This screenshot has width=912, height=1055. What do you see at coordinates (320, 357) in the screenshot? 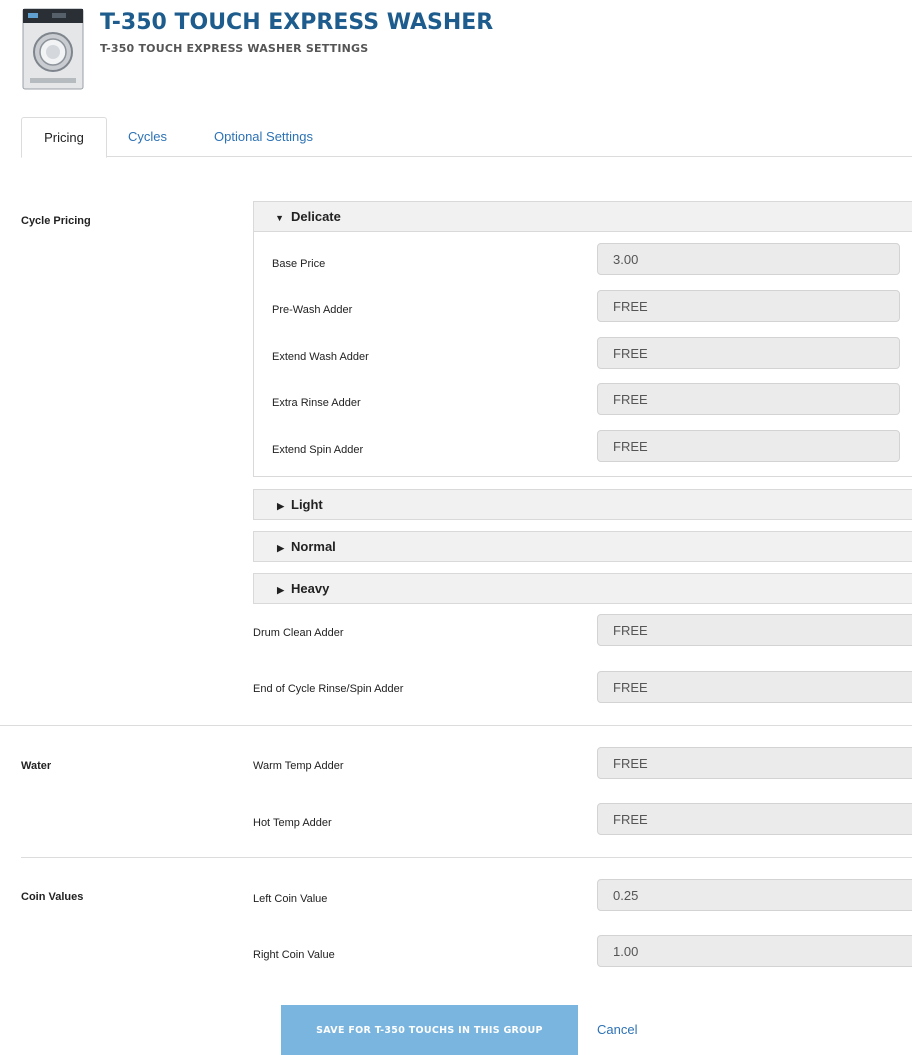
I see `extend-wash-adder-label: Extend Wash Adder` at bounding box center [320, 357].